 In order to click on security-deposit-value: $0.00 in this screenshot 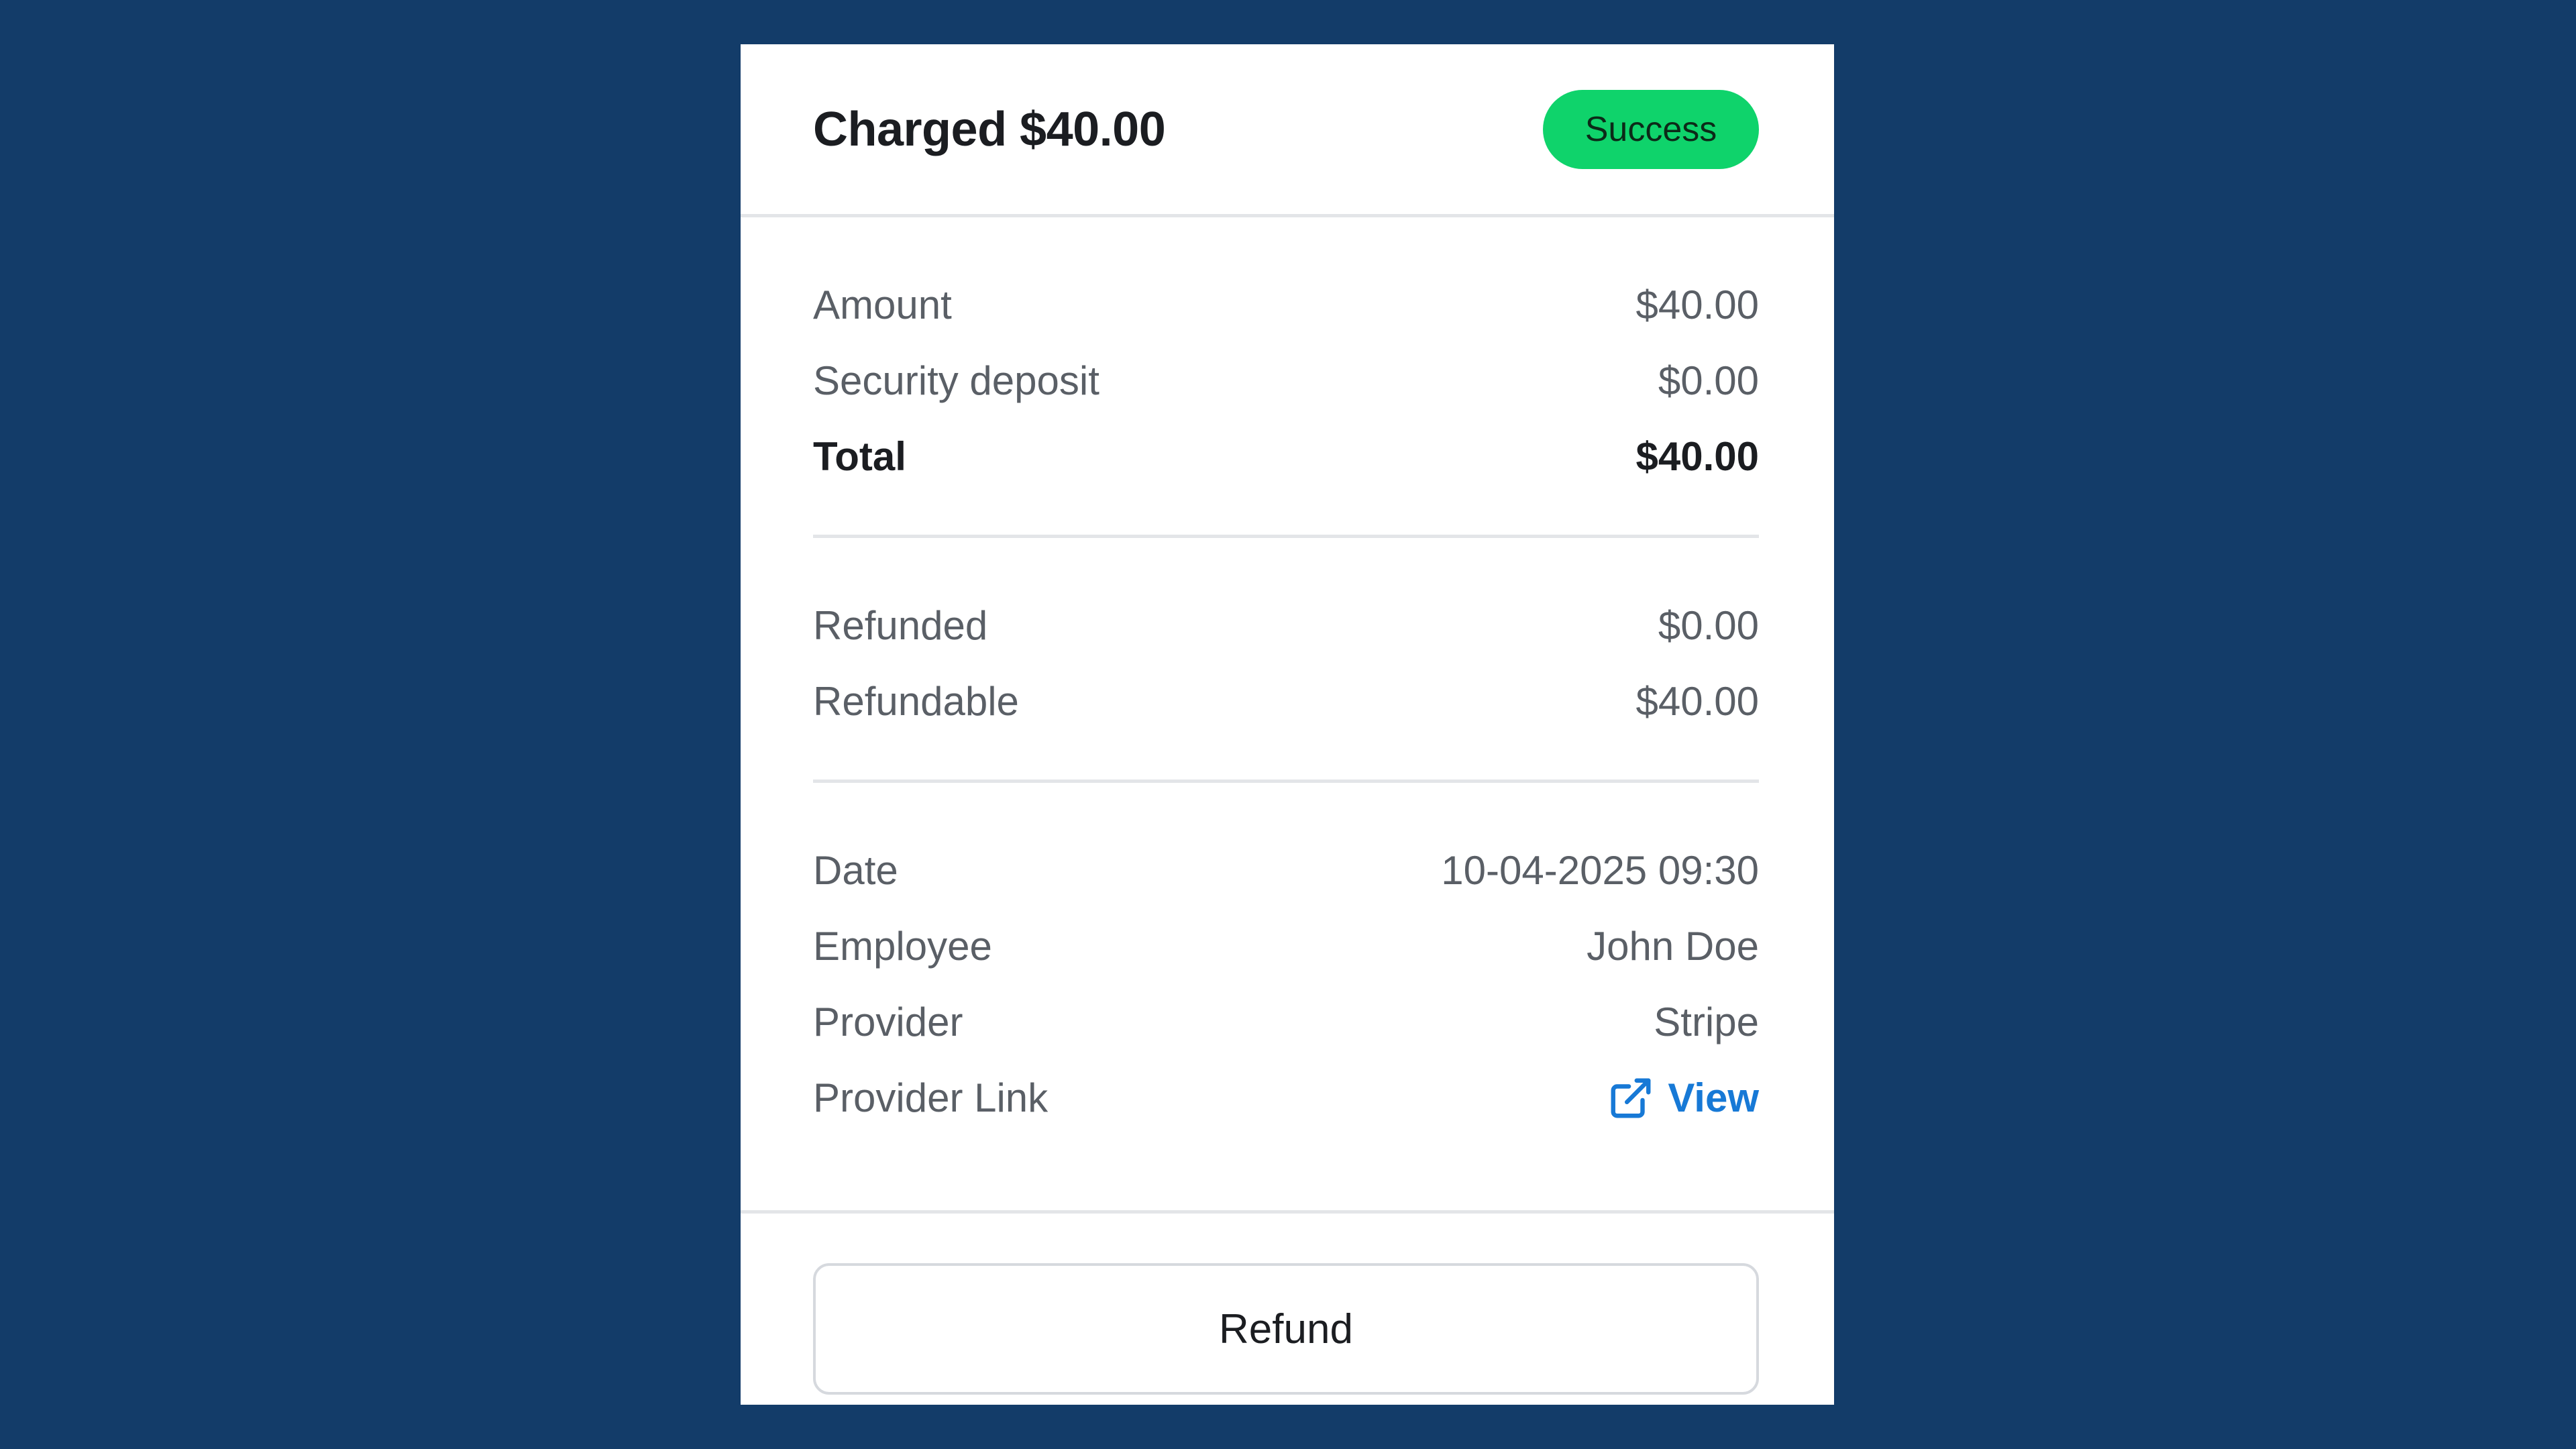, I will do `click(1708, 380)`.